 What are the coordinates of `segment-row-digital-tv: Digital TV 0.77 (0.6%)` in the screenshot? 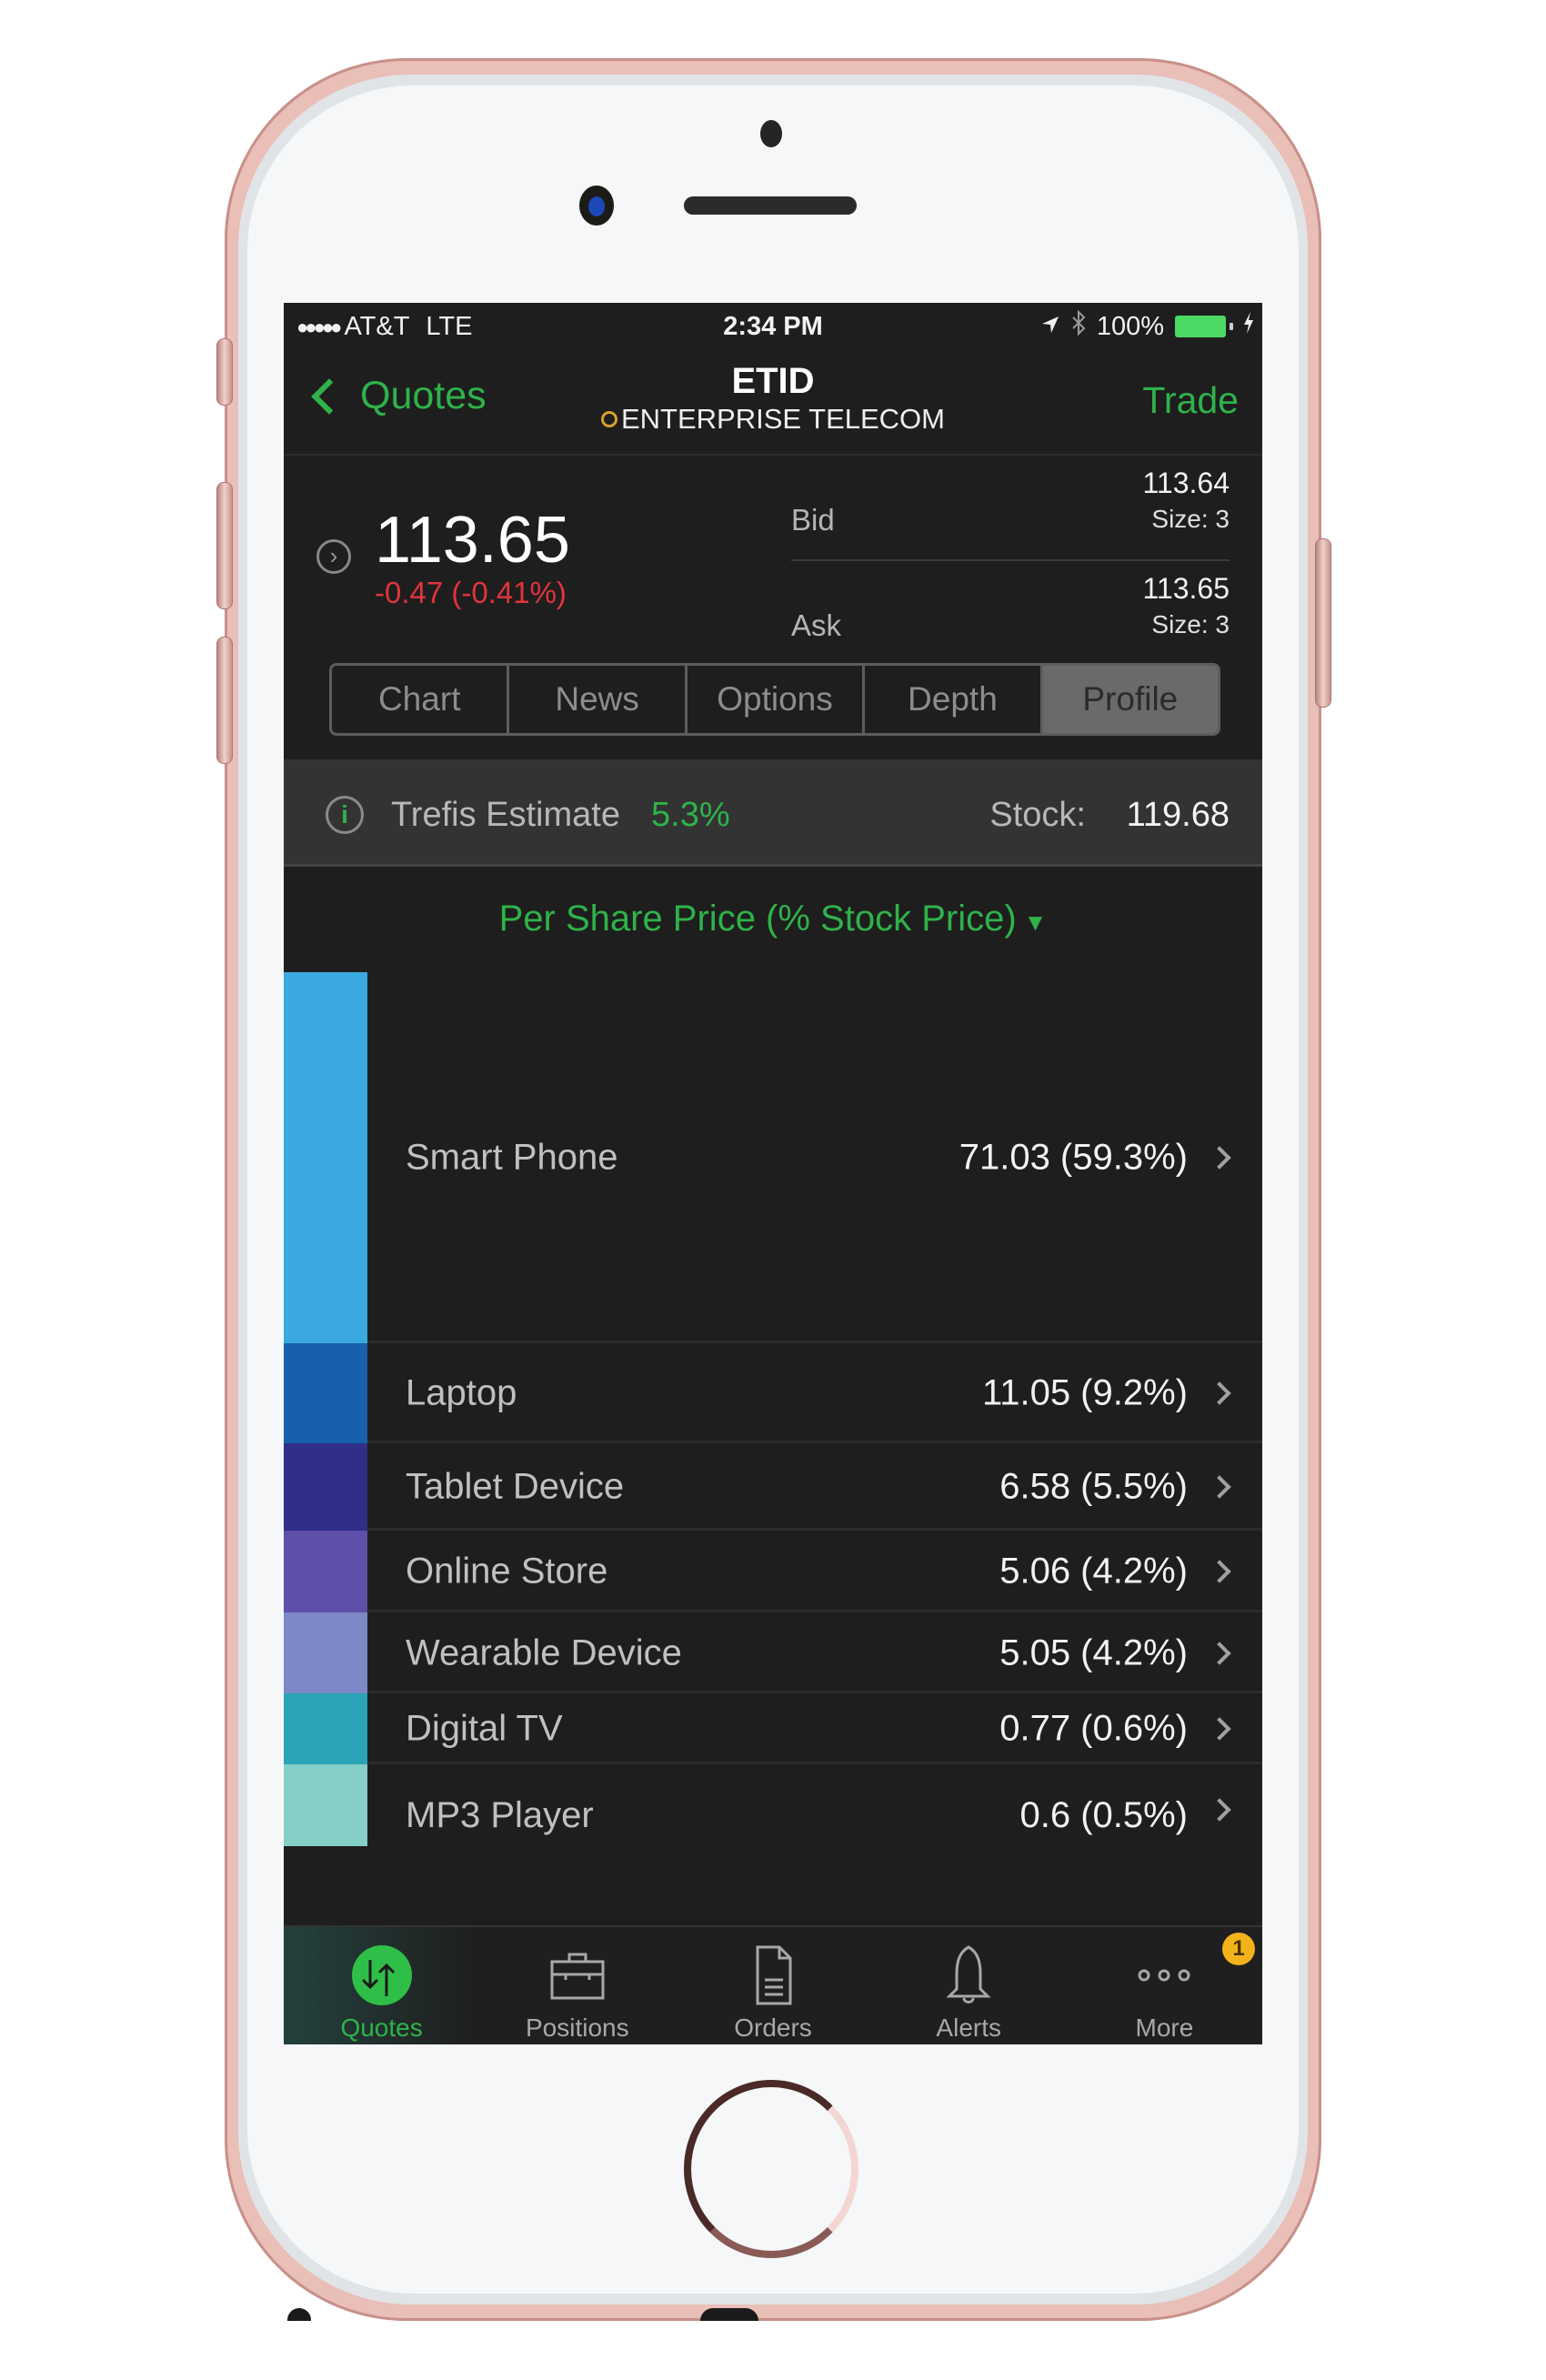 It's located at (773, 1729).